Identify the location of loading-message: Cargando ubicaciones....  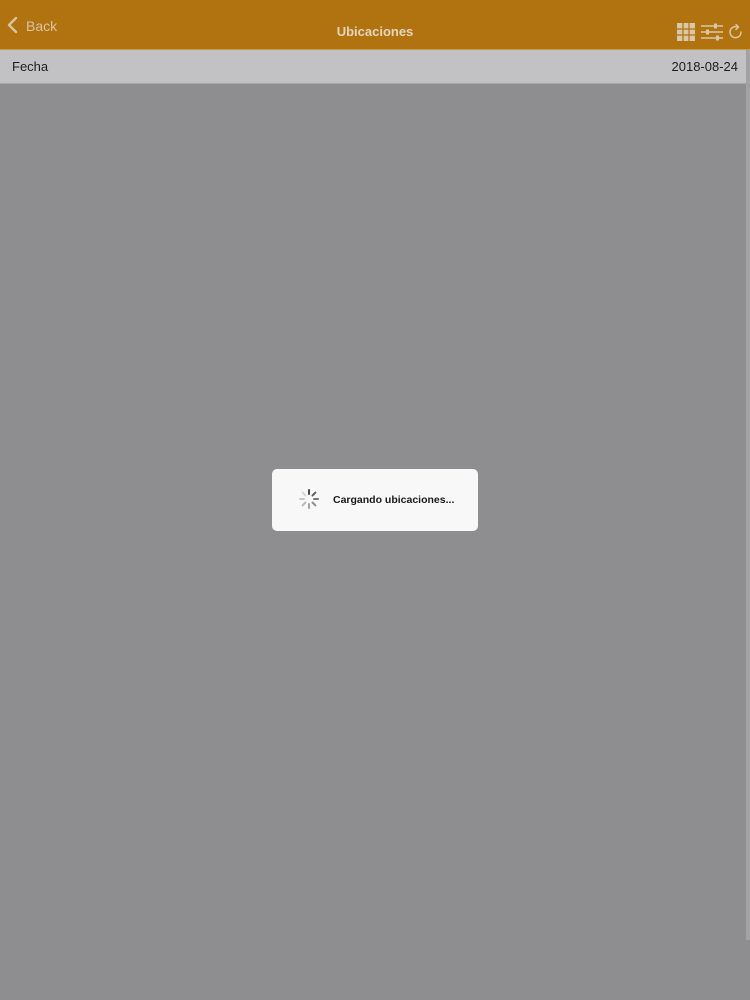
(394, 500).